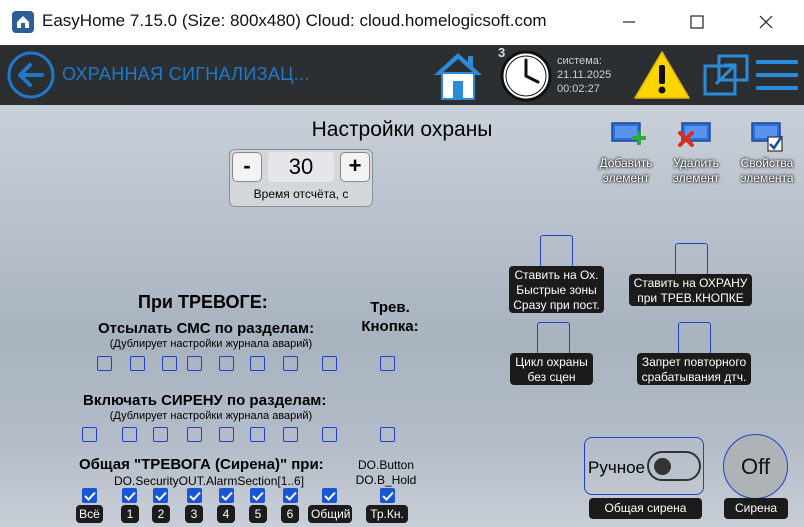  Describe the element at coordinates (205, 400) in the screenshot. I see `siren-section-title: Включать СИРЕНУ по разделам:` at that location.